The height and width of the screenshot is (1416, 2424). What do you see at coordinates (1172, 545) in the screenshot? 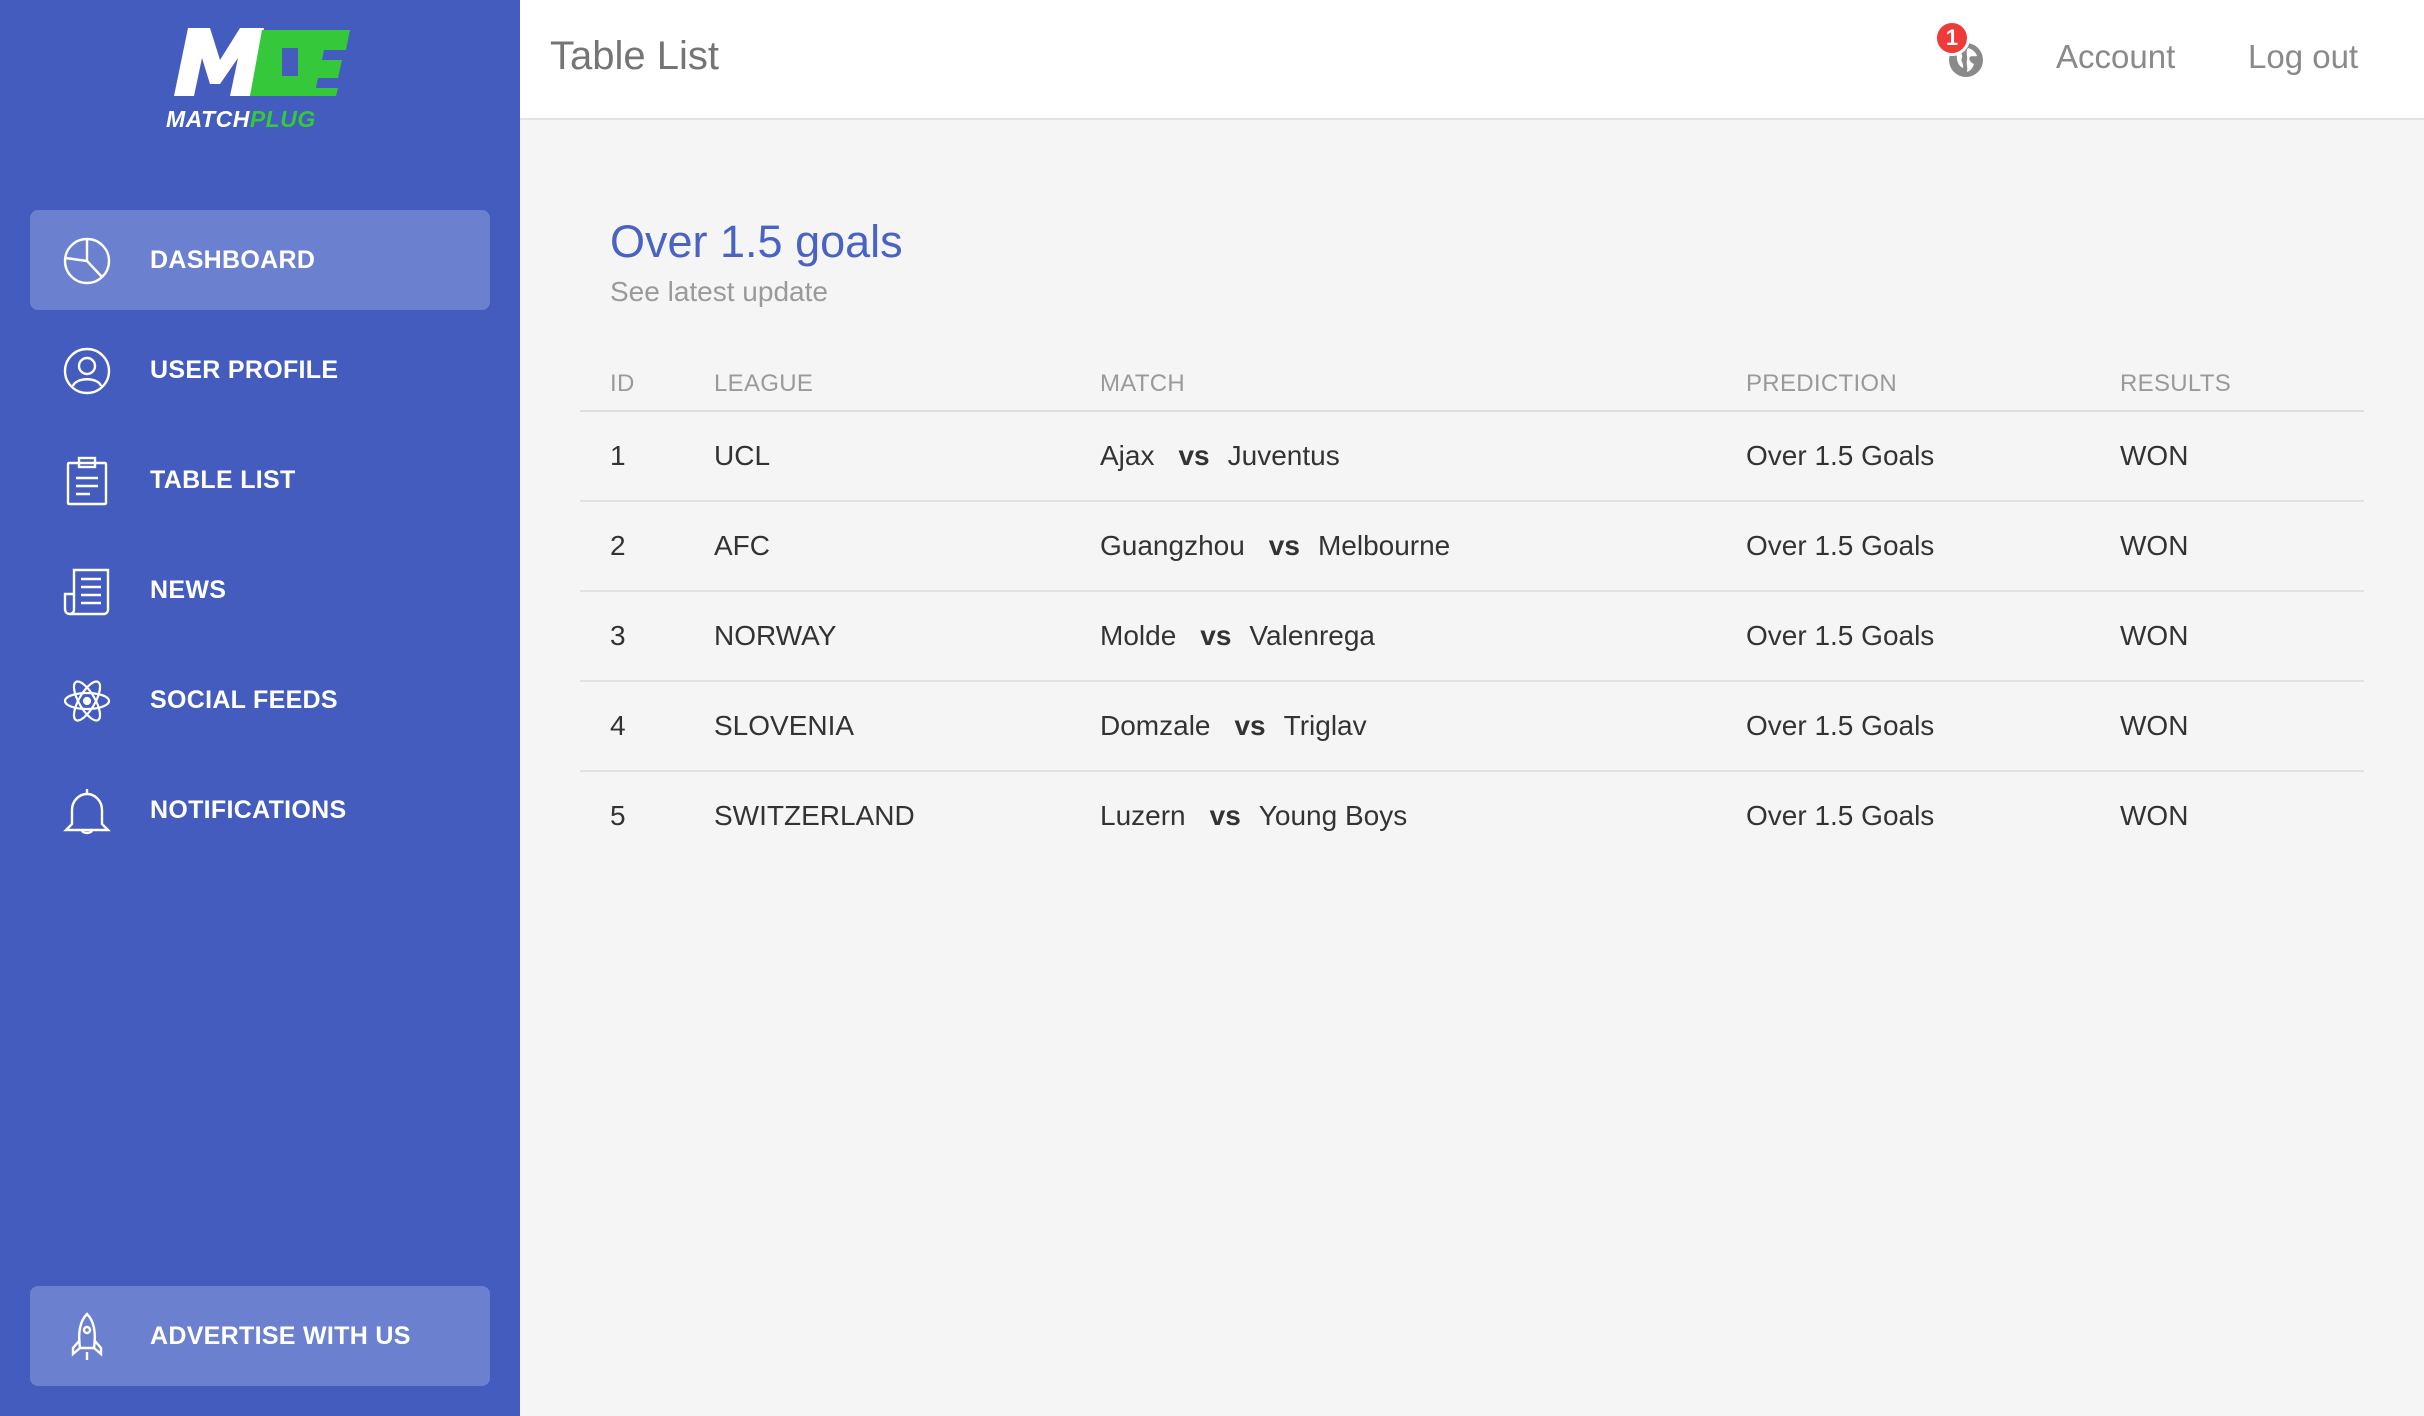
I see `home-team: Guangzhou` at bounding box center [1172, 545].